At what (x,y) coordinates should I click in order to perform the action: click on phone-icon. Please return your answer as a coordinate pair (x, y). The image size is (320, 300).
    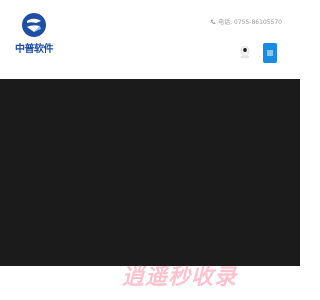
    Looking at the image, I should click on (213, 21).